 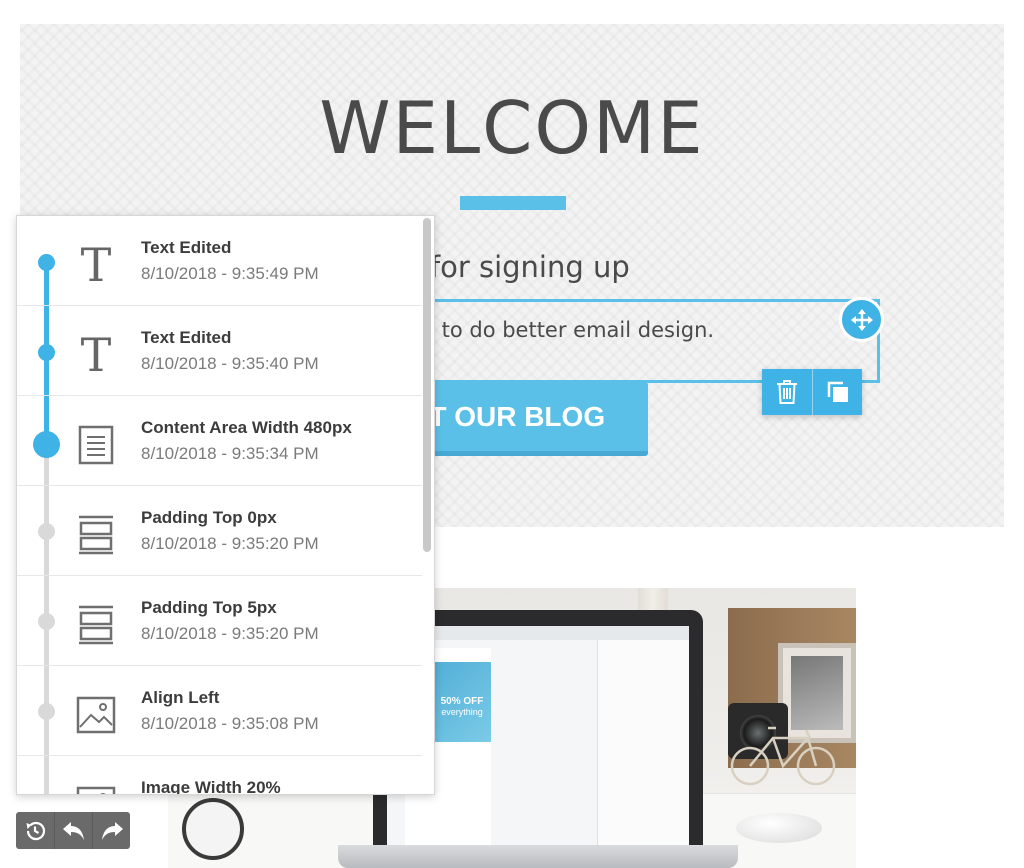 What do you see at coordinates (230, 273) in the screenshot?
I see `history-item-time: 8/10/2018 - 9:35:49 PM` at bounding box center [230, 273].